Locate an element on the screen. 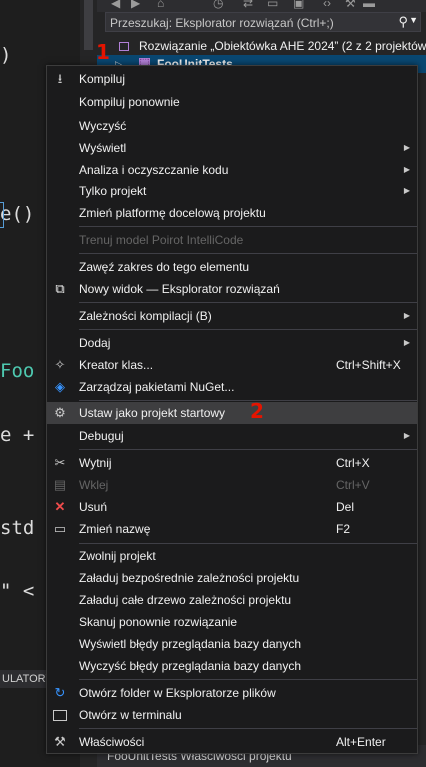  menu-item-new-view: ⧉ Nowy widok — Eksplorator rozwiązań is located at coordinates (232, 289).